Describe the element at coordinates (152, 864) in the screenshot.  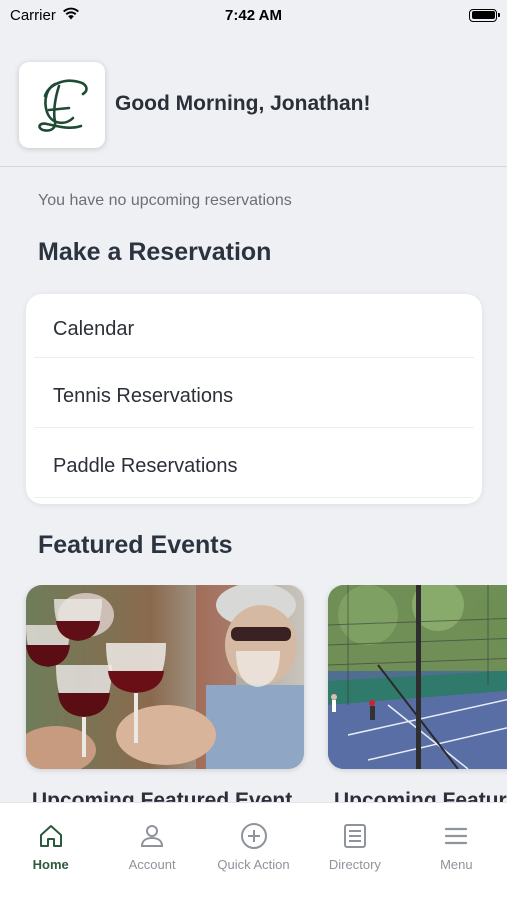
I see `tab-account-label: Account` at that location.